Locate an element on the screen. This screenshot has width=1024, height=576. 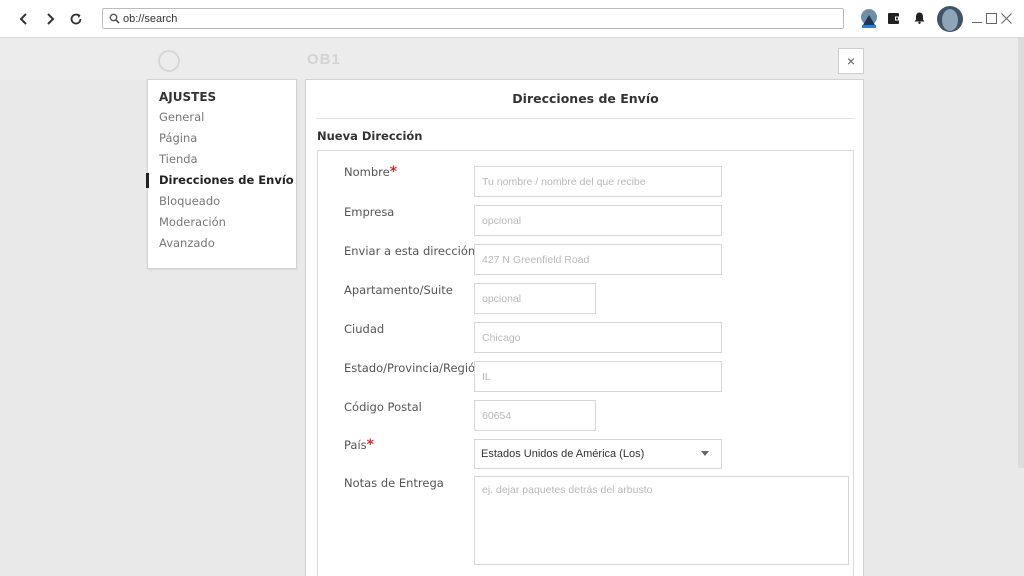
city-field is located at coordinates (598, 337).